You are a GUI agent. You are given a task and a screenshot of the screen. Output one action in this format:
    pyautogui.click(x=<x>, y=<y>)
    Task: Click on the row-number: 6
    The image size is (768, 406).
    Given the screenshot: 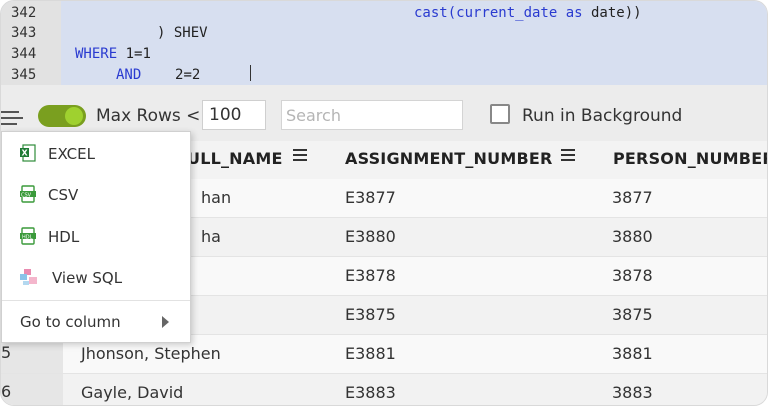 What is the action you would take?
    pyautogui.click(x=32, y=389)
    